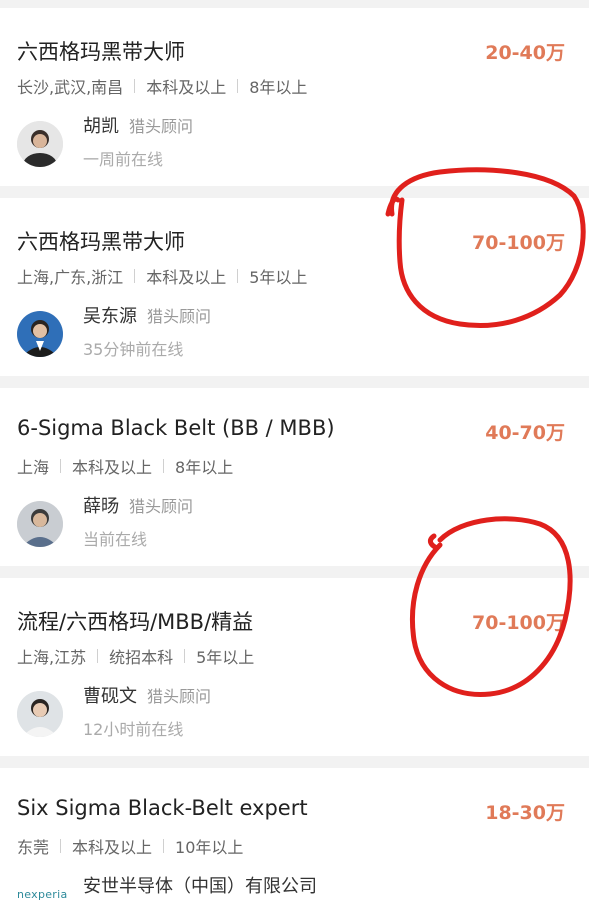 This screenshot has height=906, width=589. Describe the element at coordinates (200, 886) in the screenshot. I see `company-name: 安世半导体（中国）有限公司` at that location.